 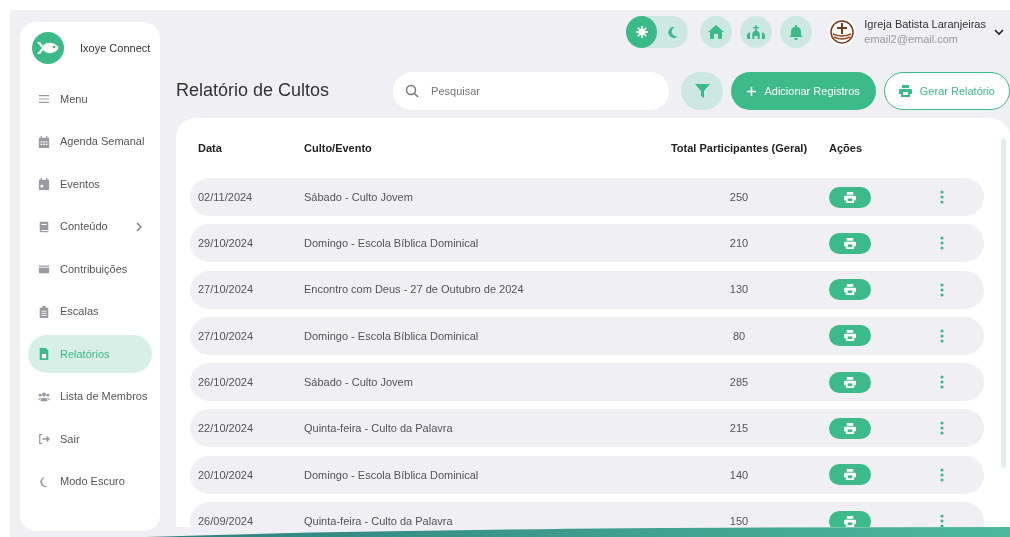 I want to click on sidebar-item: Sair, so click(x=90, y=439).